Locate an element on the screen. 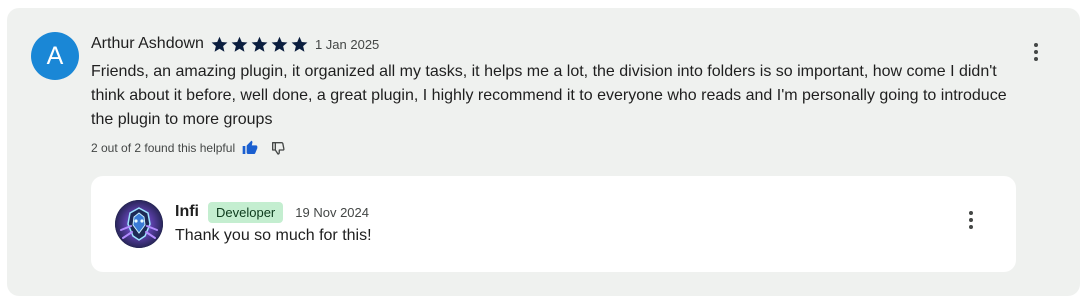  developer-badge: Developer is located at coordinates (246, 212).